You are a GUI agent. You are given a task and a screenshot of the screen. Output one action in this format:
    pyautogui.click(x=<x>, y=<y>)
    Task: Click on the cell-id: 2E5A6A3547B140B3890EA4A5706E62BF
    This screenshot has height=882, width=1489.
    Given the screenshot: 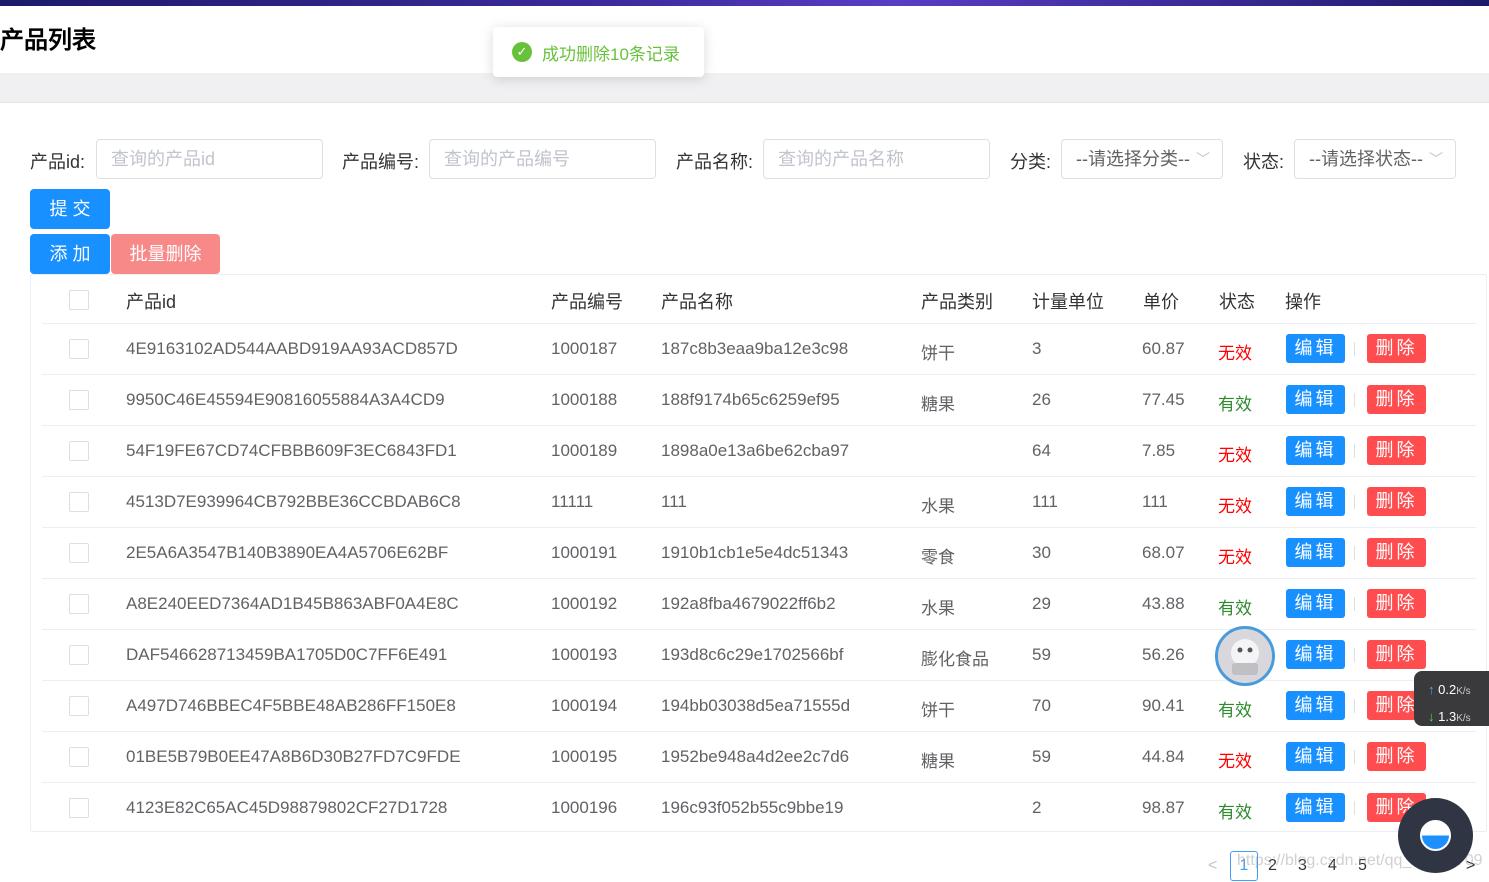 What is the action you would take?
    pyautogui.click(x=287, y=552)
    